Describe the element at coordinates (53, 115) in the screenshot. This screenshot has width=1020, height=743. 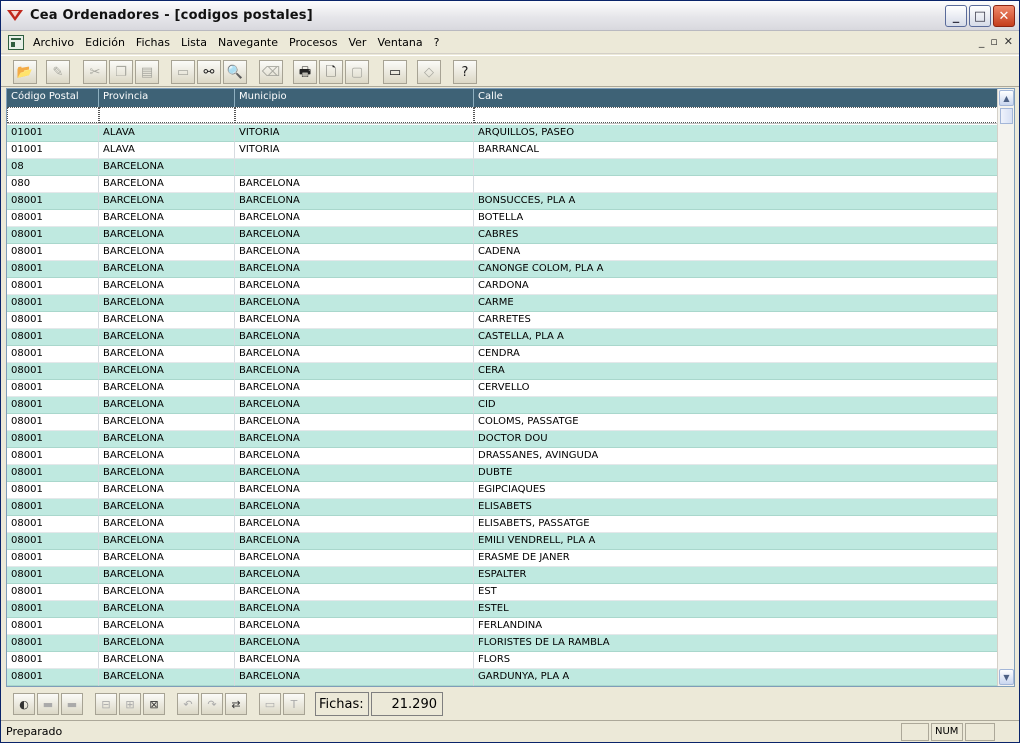
I see `filter-codigo-postal` at that location.